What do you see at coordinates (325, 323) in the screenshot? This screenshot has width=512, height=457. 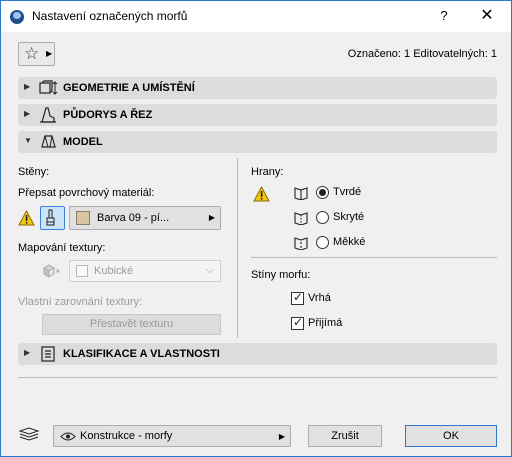 I see `receive-shadows-label: Přijímá` at bounding box center [325, 323].